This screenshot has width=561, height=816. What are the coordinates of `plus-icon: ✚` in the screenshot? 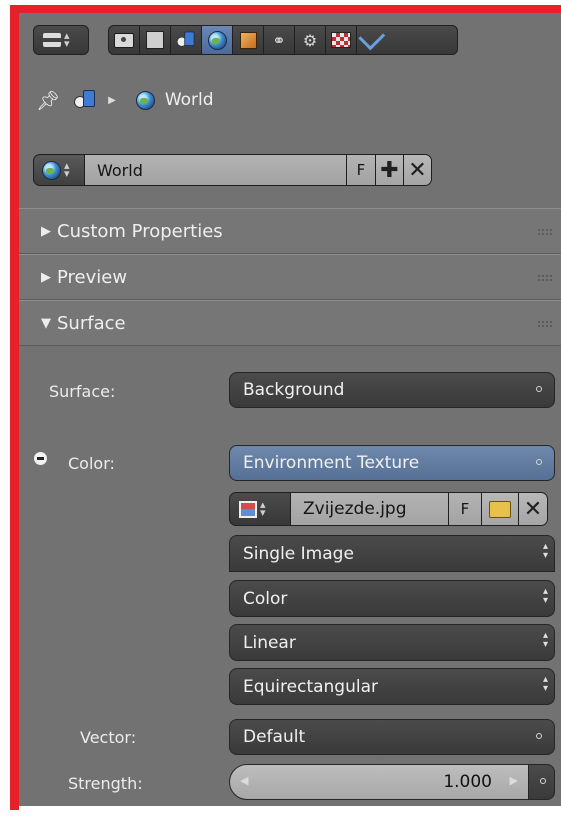 It's located at (389, 170).